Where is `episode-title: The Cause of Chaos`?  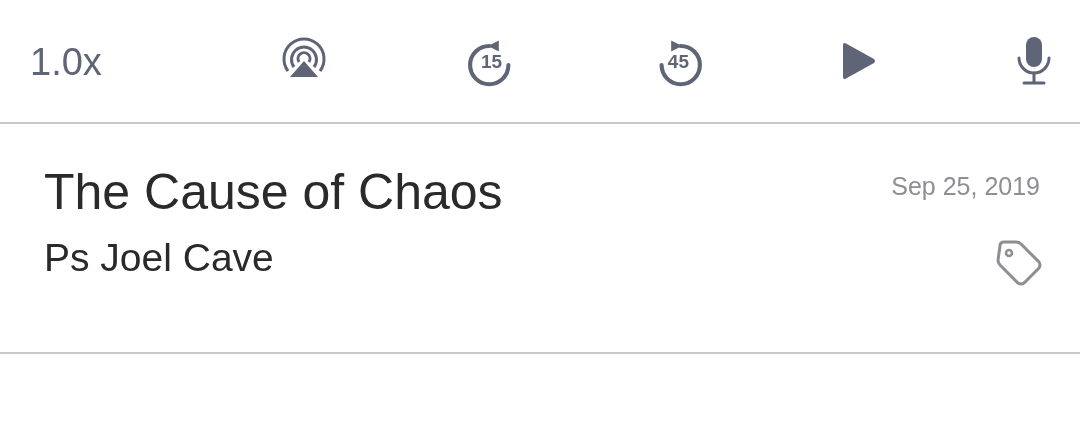
episode-title: The Cause of Chaos is located at coordinates (273, 192).